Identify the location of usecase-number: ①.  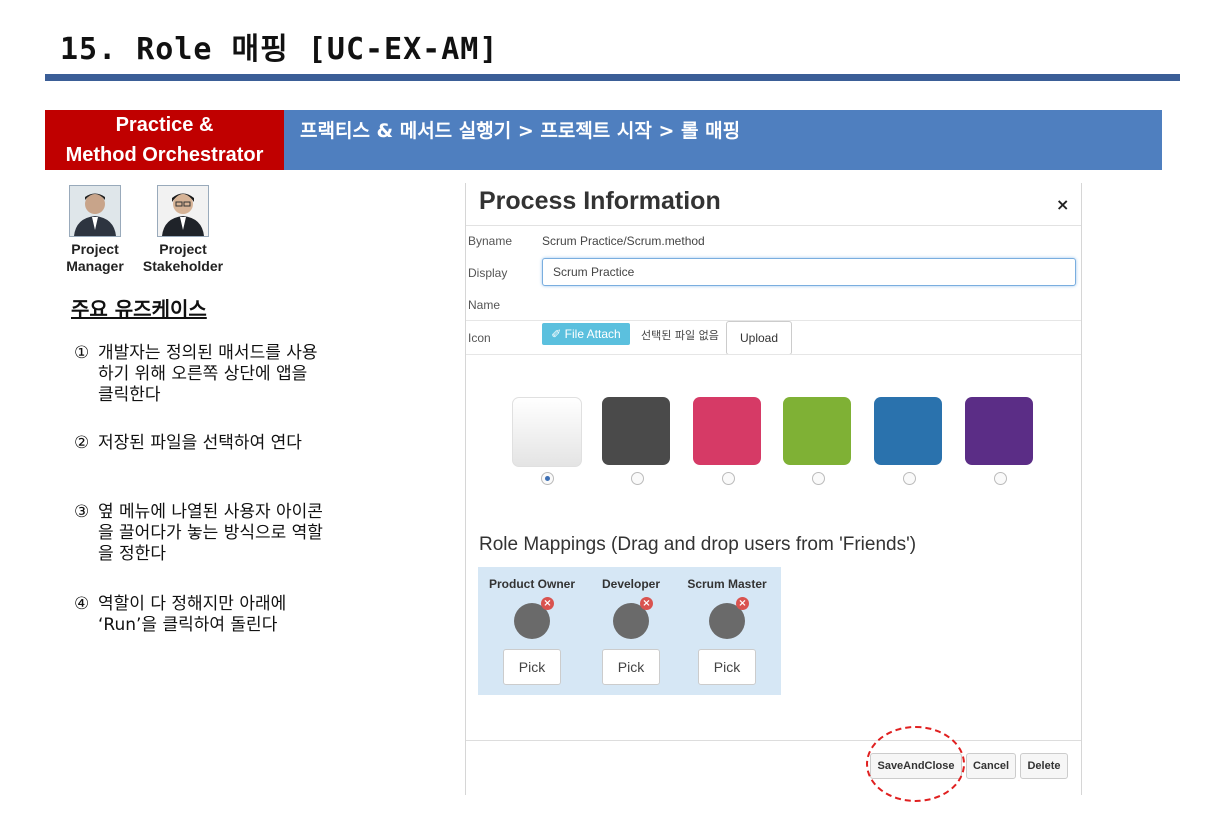
(82, 353).